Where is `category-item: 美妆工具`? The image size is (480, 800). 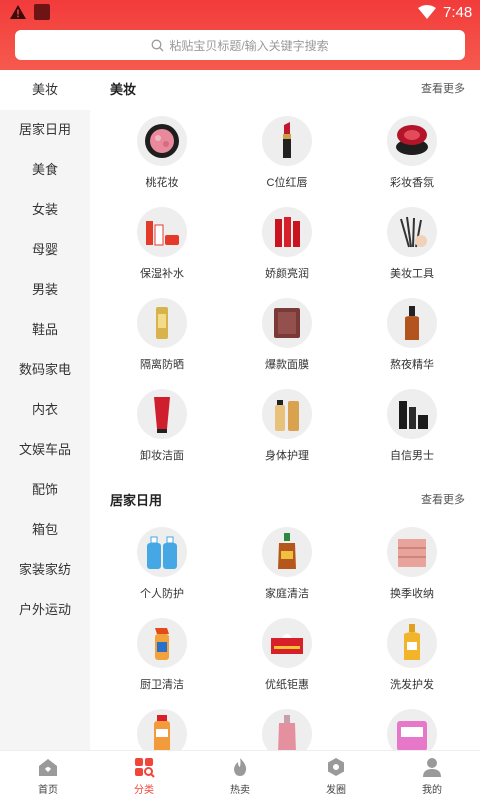 category-item: 美妆工具 is located at coordinates (412, 252).